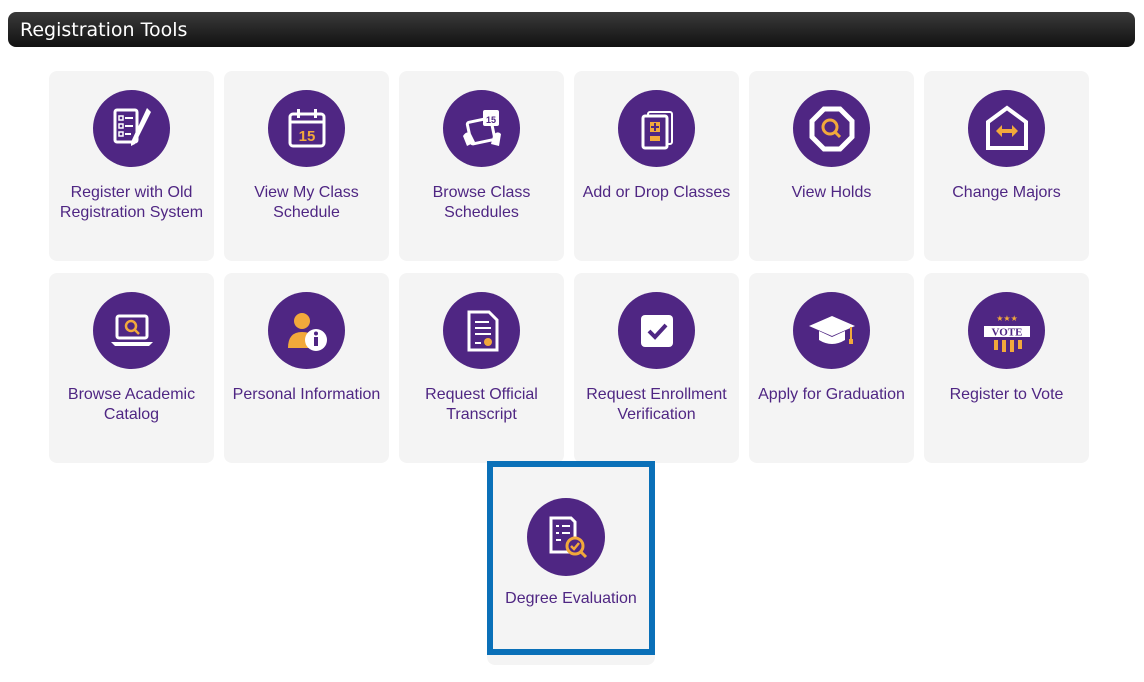 This screenshot has height=682, width=1144. Describe the element at coordinates (306, 394) in the screenshot. I see `tile-label: Personal Information` at that location.